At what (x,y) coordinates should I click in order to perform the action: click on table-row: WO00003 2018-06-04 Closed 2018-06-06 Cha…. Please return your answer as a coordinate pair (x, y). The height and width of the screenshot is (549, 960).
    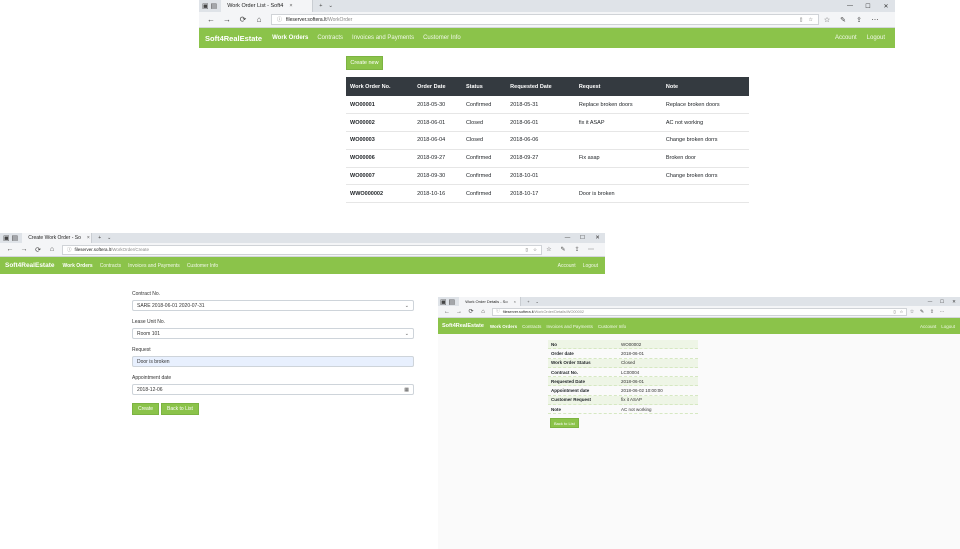
    Looking at the image, I should click on (547, 140).